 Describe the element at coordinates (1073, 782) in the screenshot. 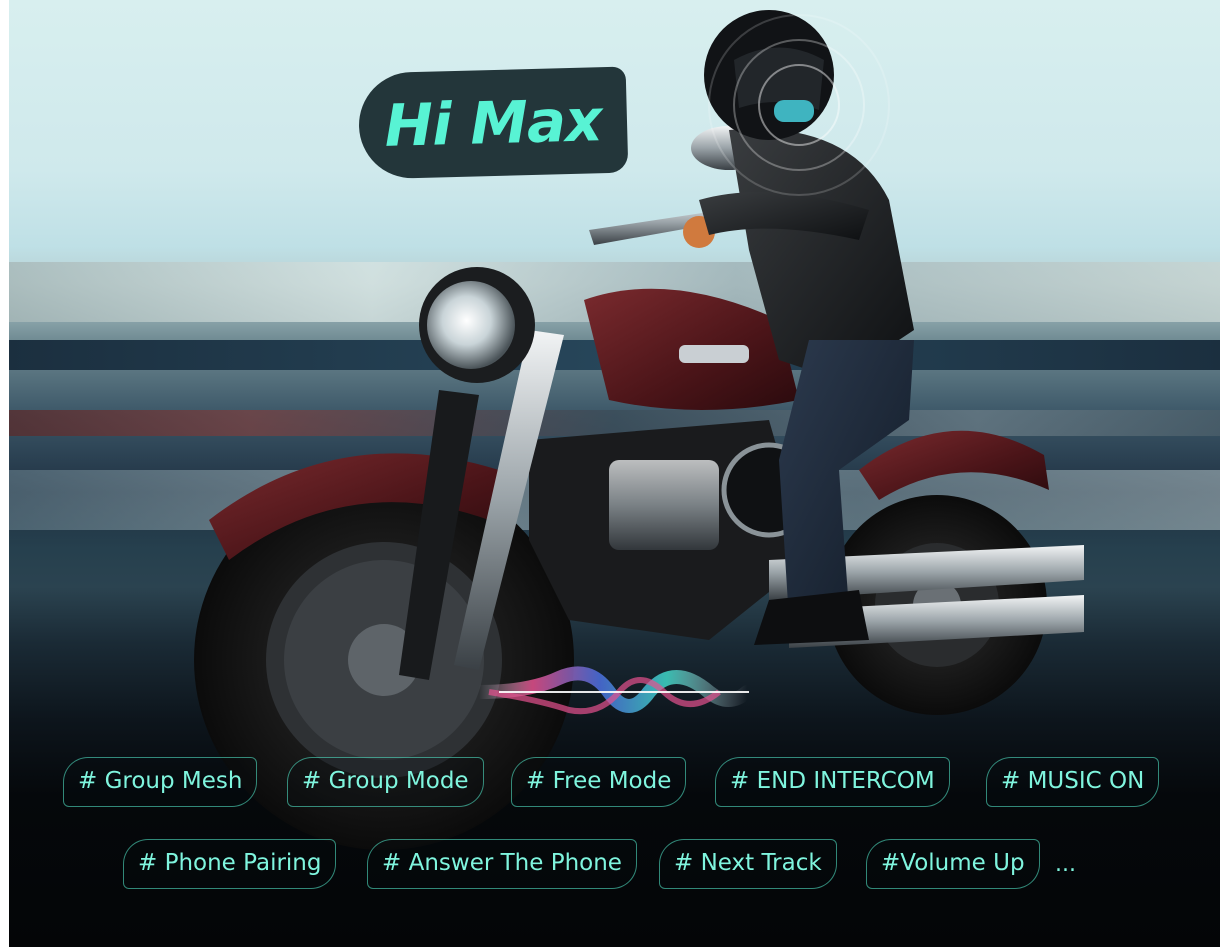

I see `command-tag-music-on: # MUSIC ON` at that location.